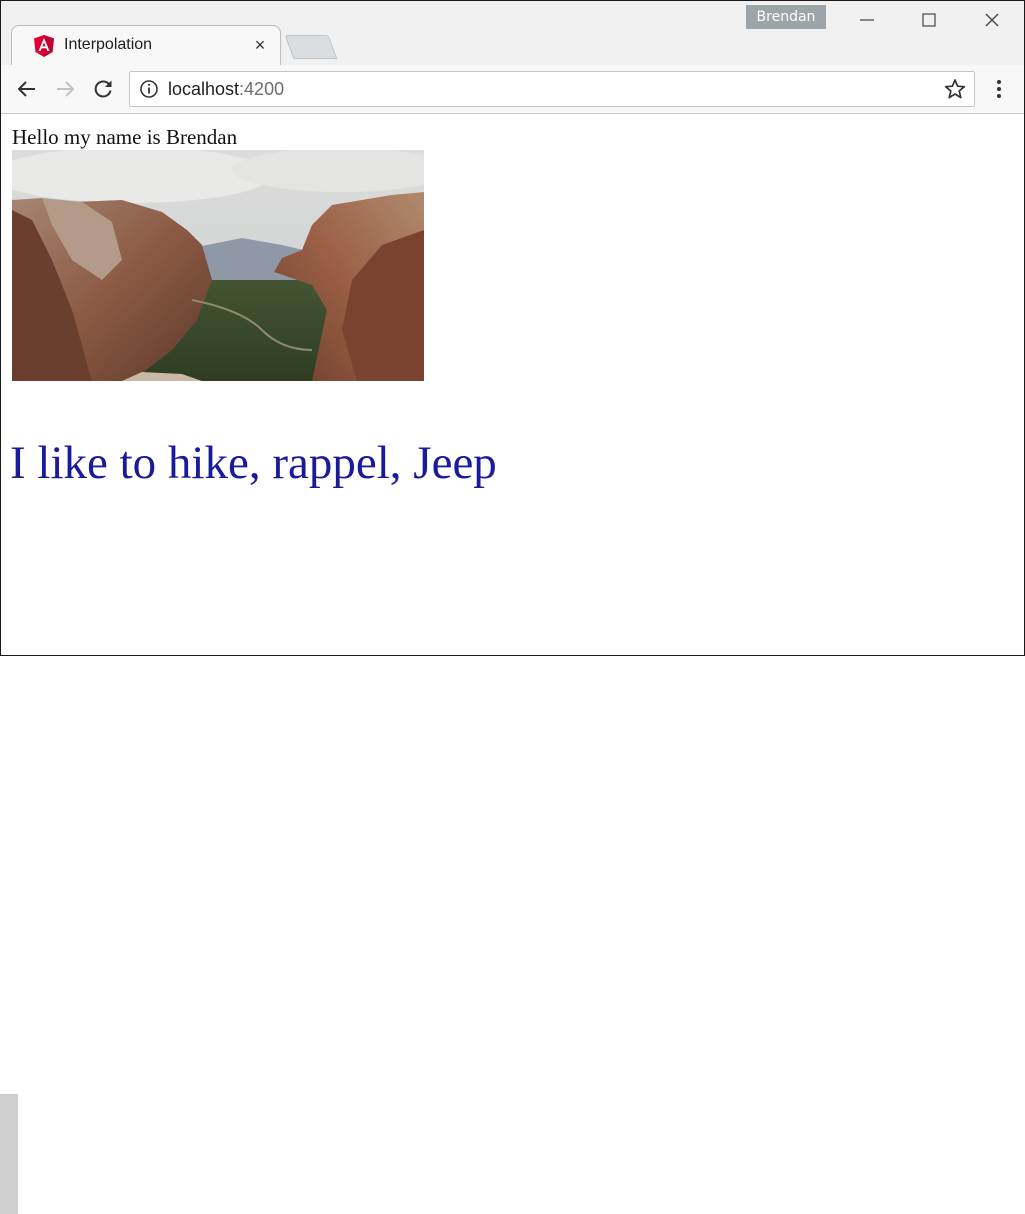 The height and width of the screenshot is (1214, 1025). I want to click on close-icon, so click(992, 20).